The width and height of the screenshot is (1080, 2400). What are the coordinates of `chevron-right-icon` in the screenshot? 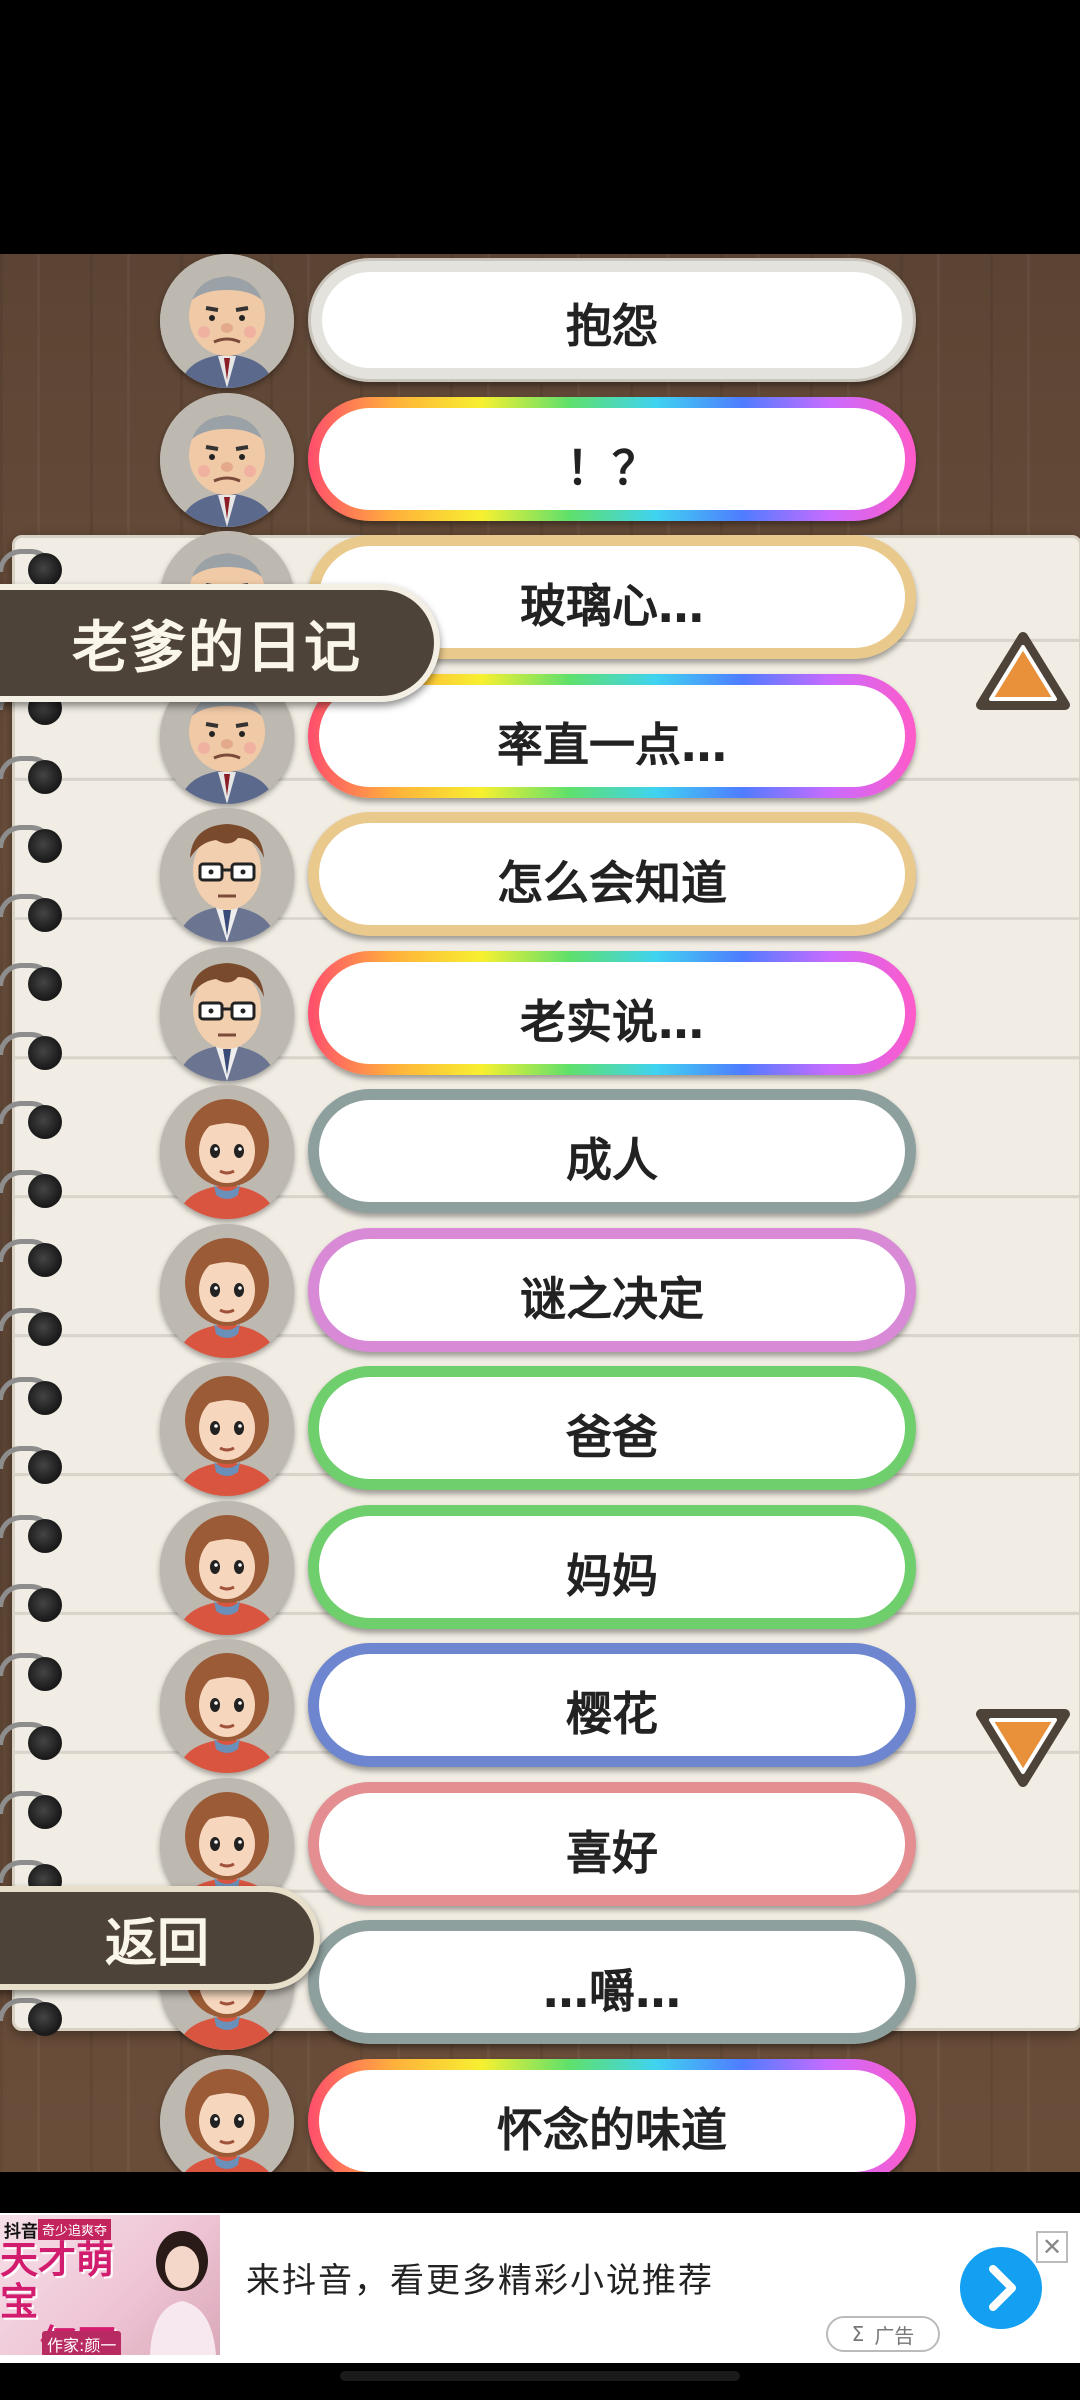 It's located at (1002, 2288).